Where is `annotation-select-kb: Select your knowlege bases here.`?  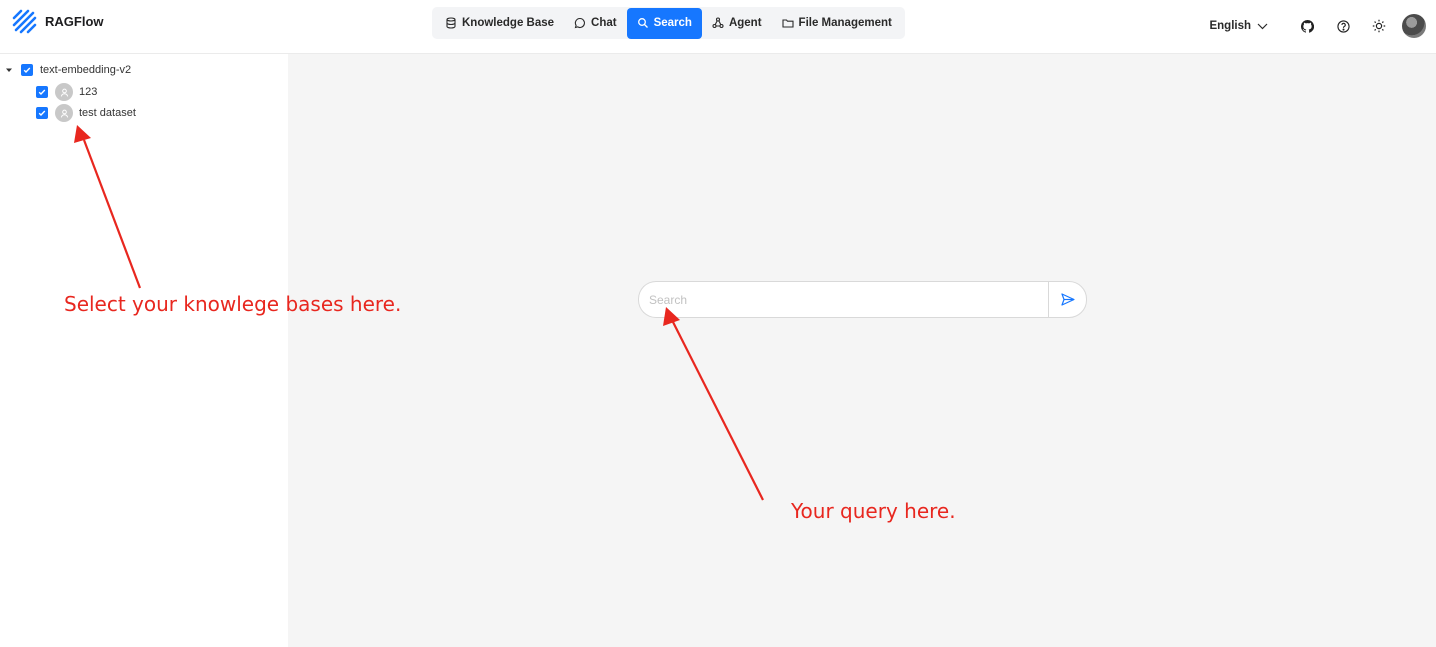 annotation-select-kb: Select your knowlege bases here. is located at coordinates (233, 304).